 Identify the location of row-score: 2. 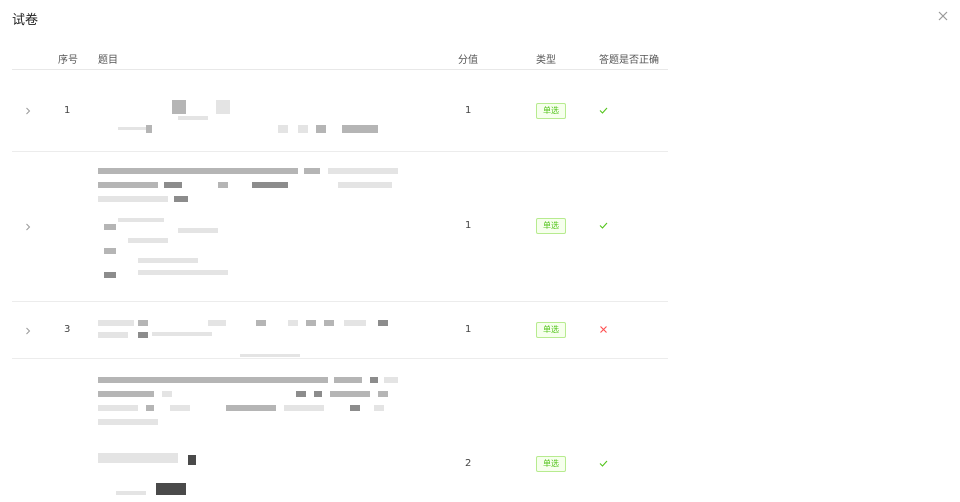
(468, 463).